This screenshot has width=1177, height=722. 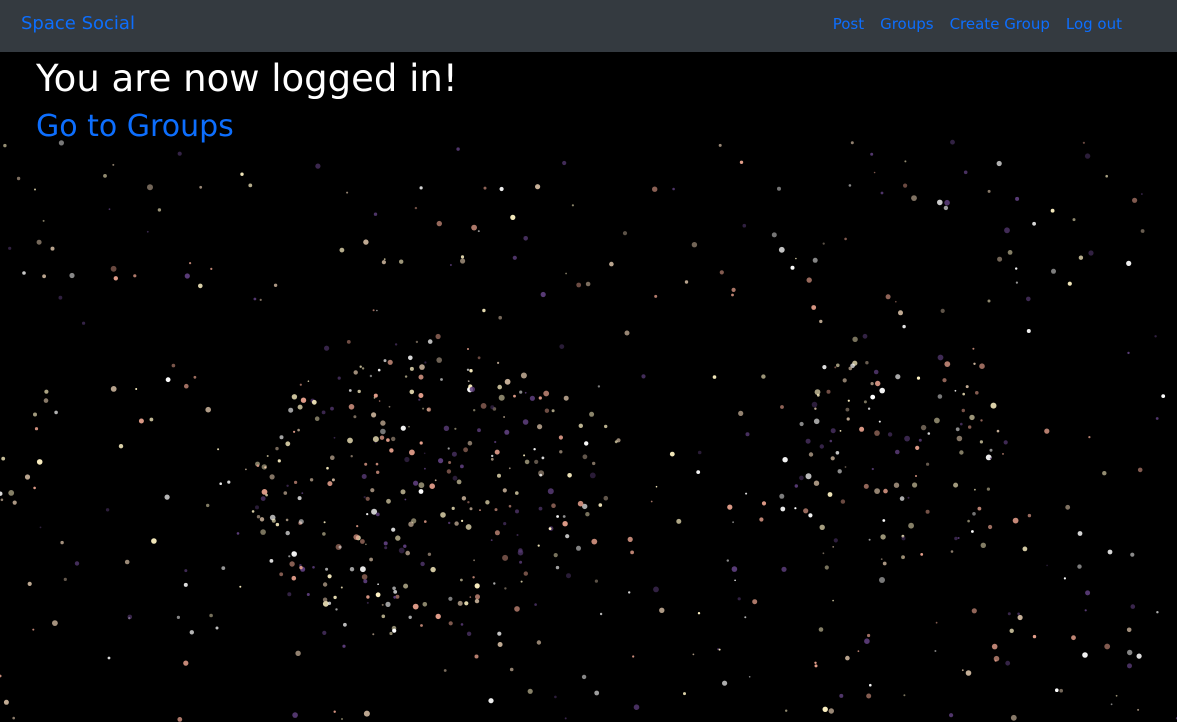 What do you see at coordinates (1000, 24) in the screenshot?
I see `nav-link-create-group: Create Group` at bounding box center [1000, 24].